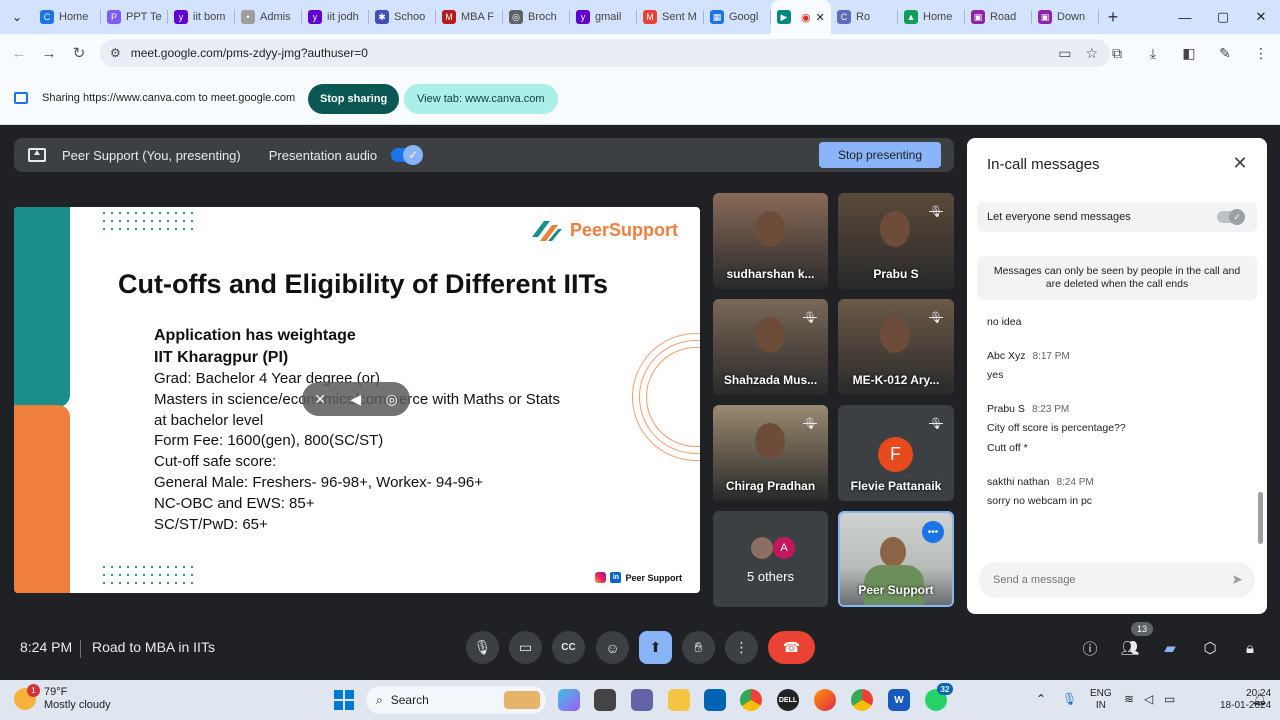  I want to click on mute-volume-icon: ◀, so click(355, 399).